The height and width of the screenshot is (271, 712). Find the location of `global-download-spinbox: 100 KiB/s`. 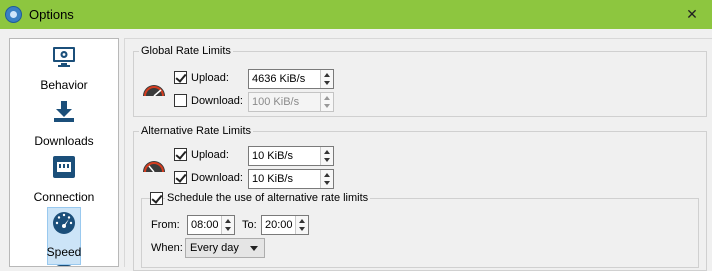

global-download-spinbox: 100 KiB/s is located at coordinates (291, 102).